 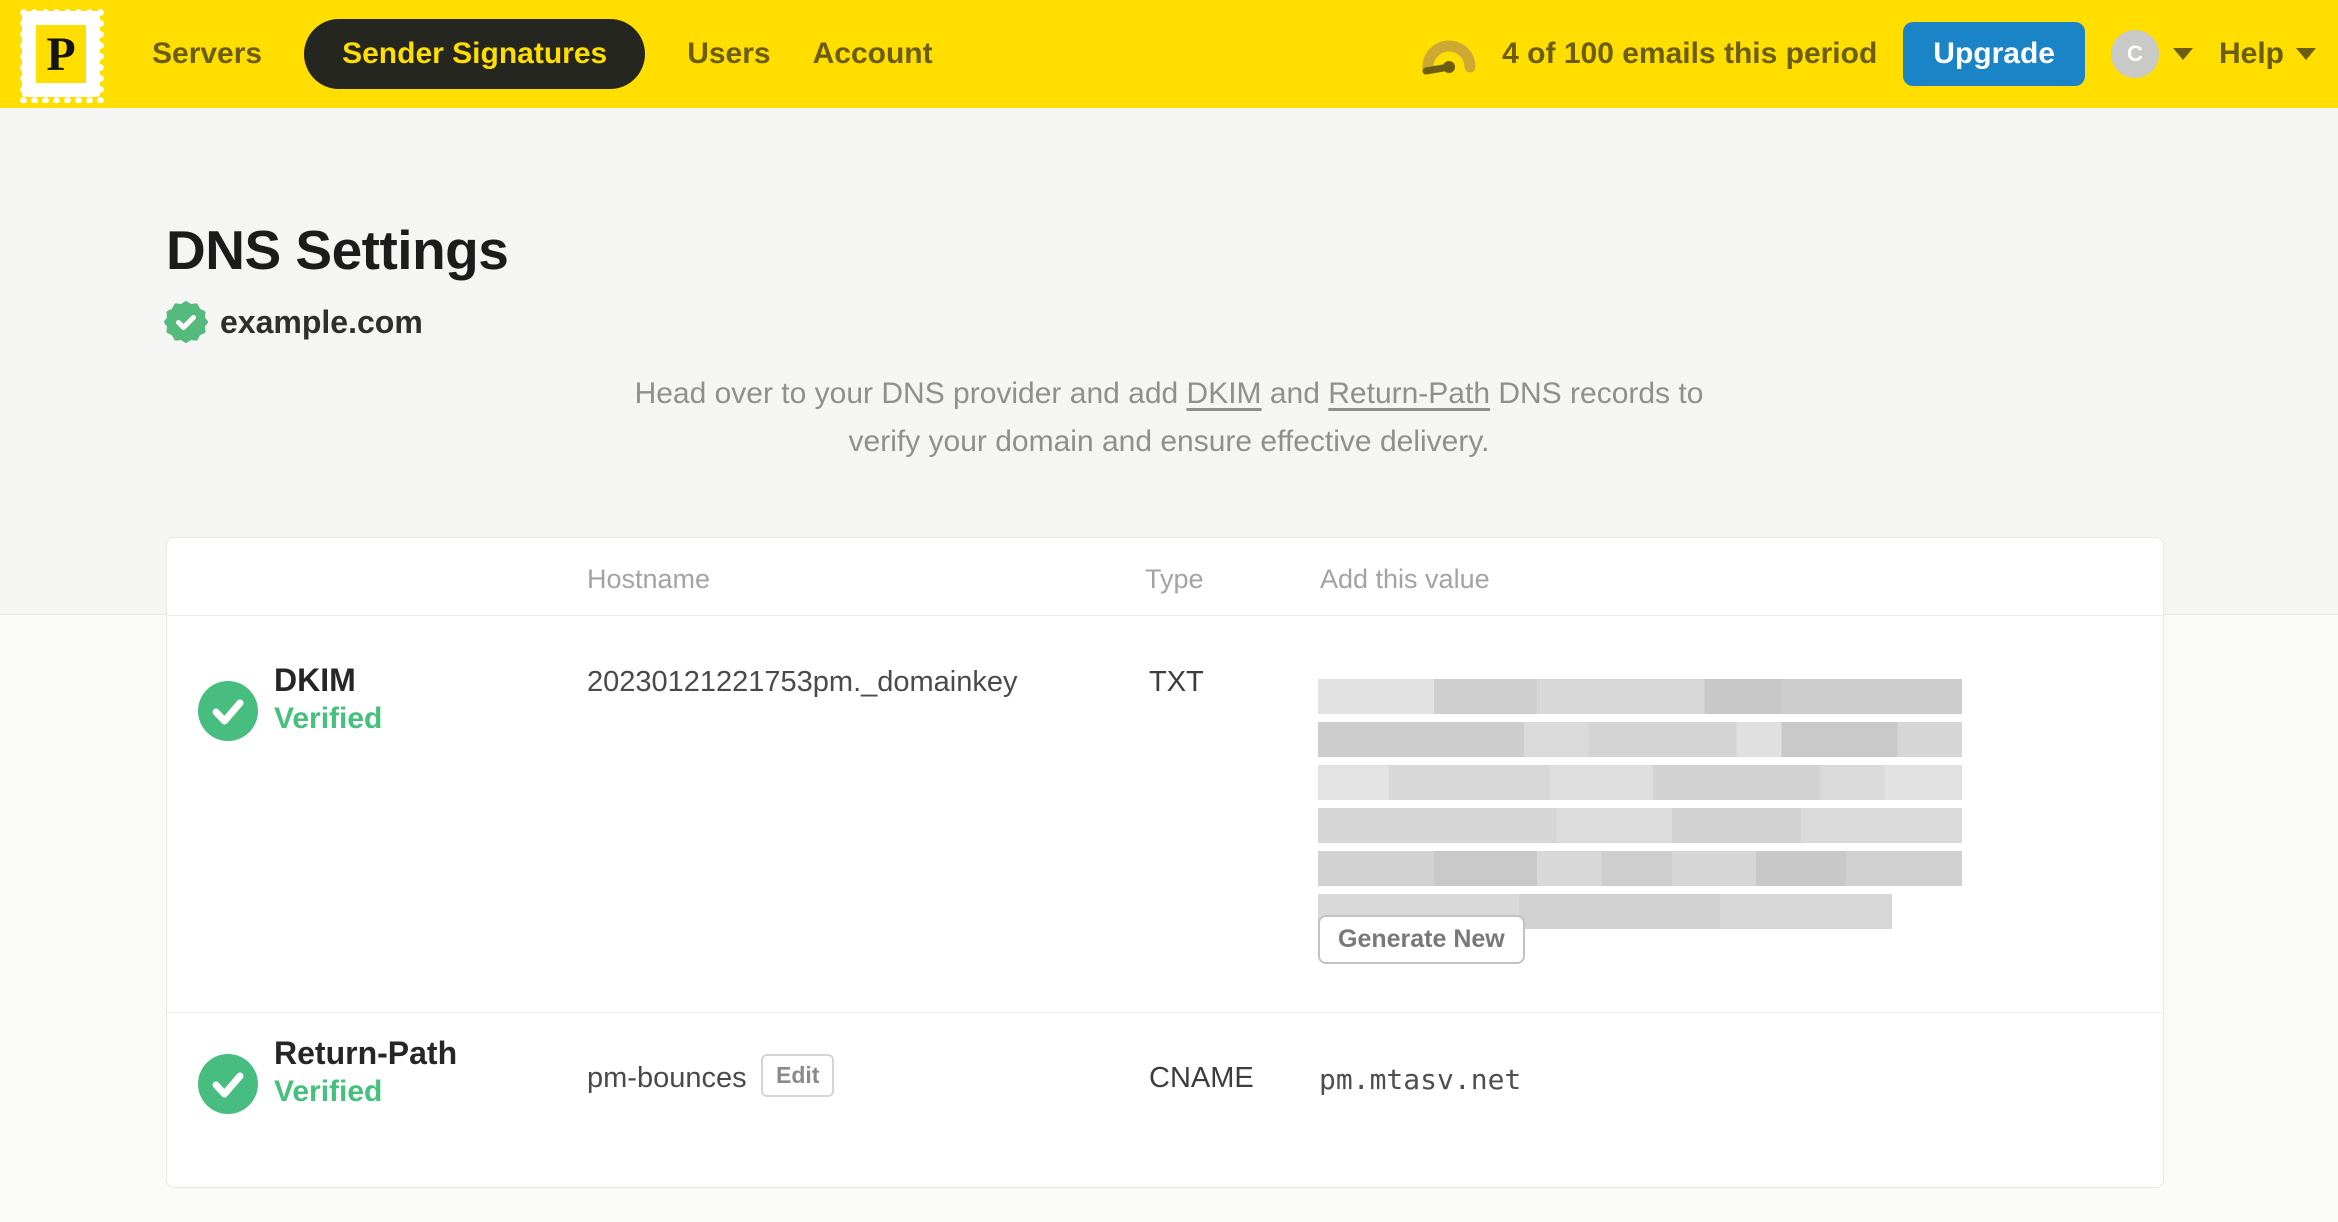 What do you see at coordinates (475, 54) in the screenshot?
I see `nav-item-sender-signatures: Sender Signatures` at bounding box center [475, 54].